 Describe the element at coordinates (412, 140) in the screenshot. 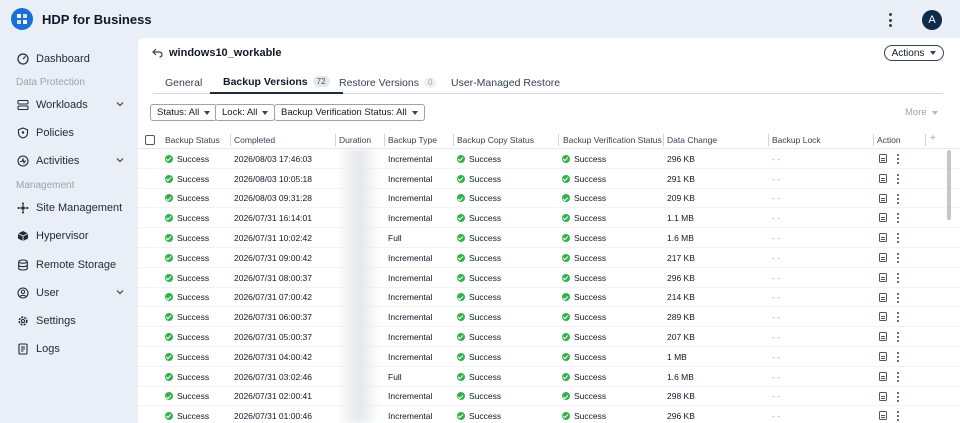

I see `column-header: Backup Type` at that location.